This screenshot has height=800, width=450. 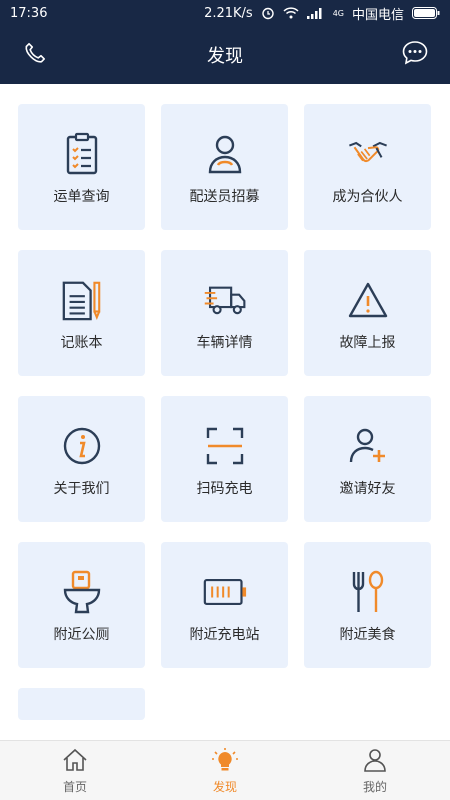 I want to click on alarm-icon, so click(x=268, y=13).